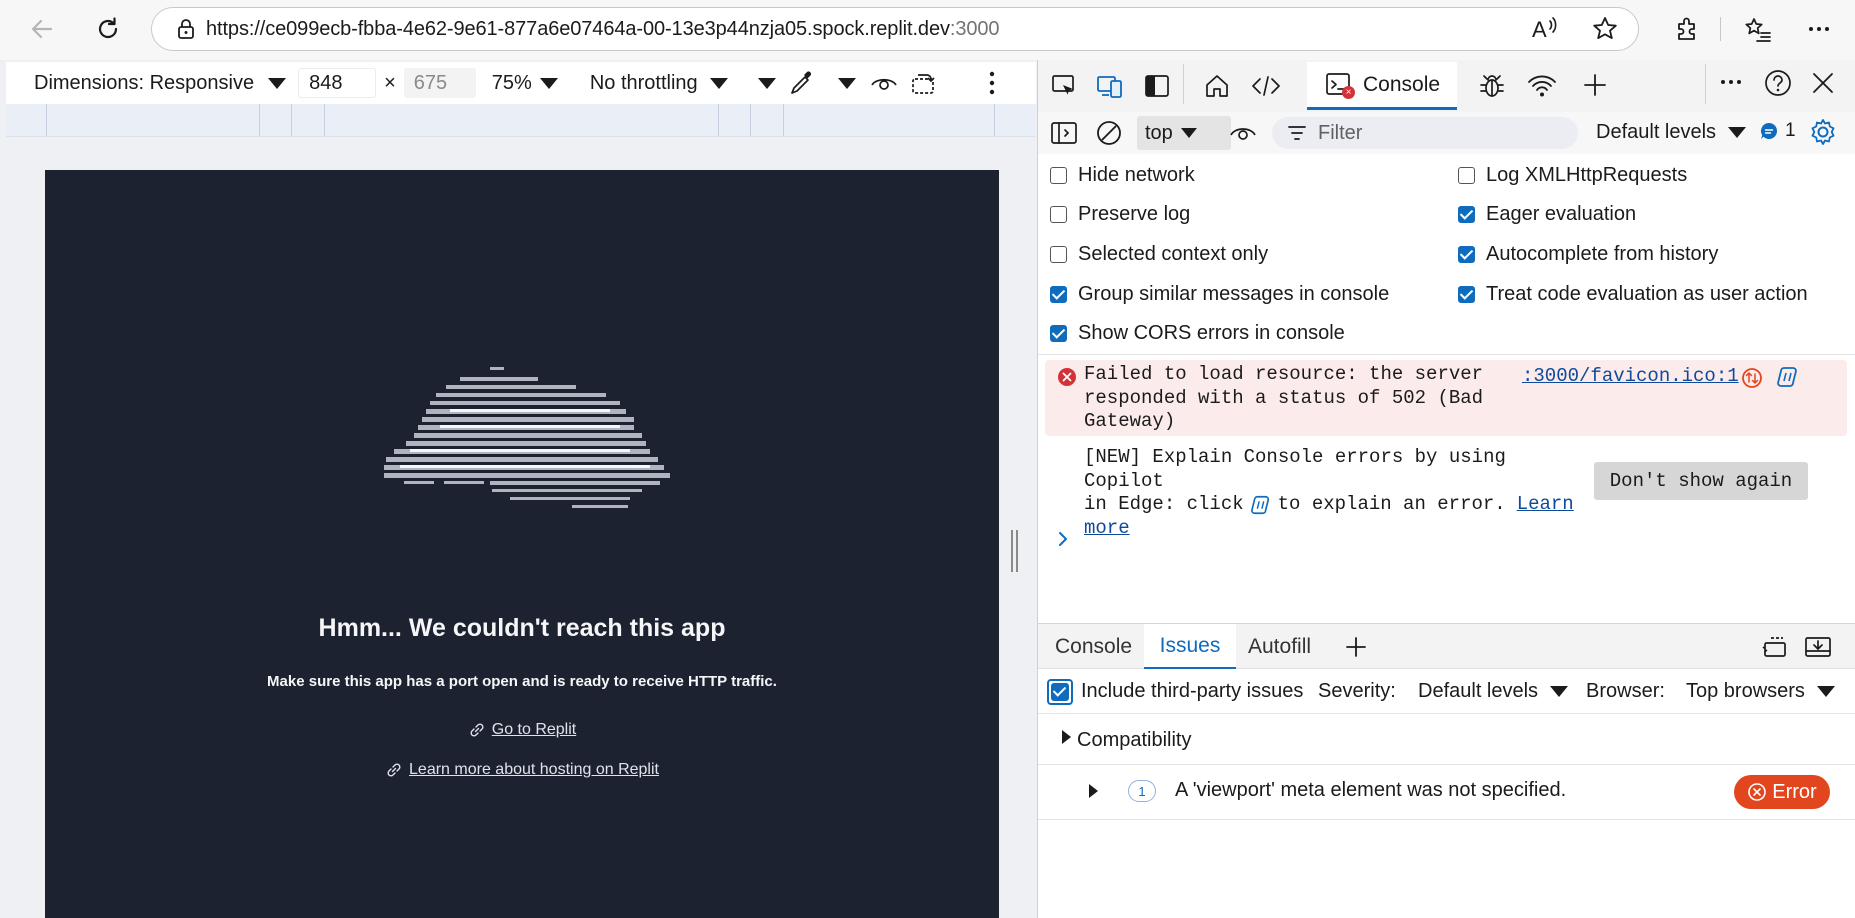  I want to click on console-settings-gear-icon, so click(1823, 132).